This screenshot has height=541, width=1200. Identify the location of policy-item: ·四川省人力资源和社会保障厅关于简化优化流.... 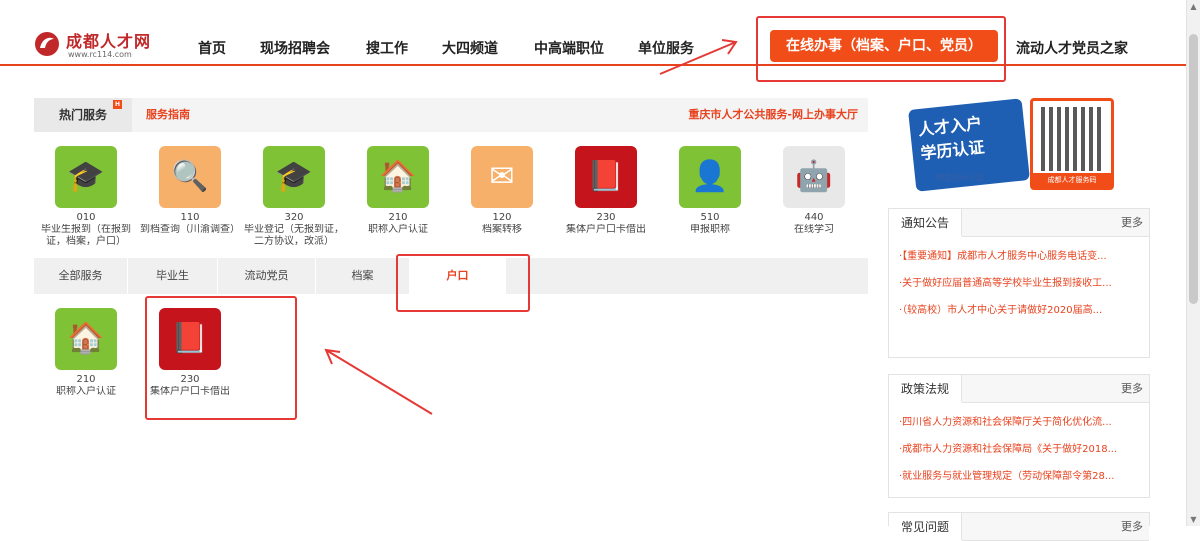
(1023, 422).